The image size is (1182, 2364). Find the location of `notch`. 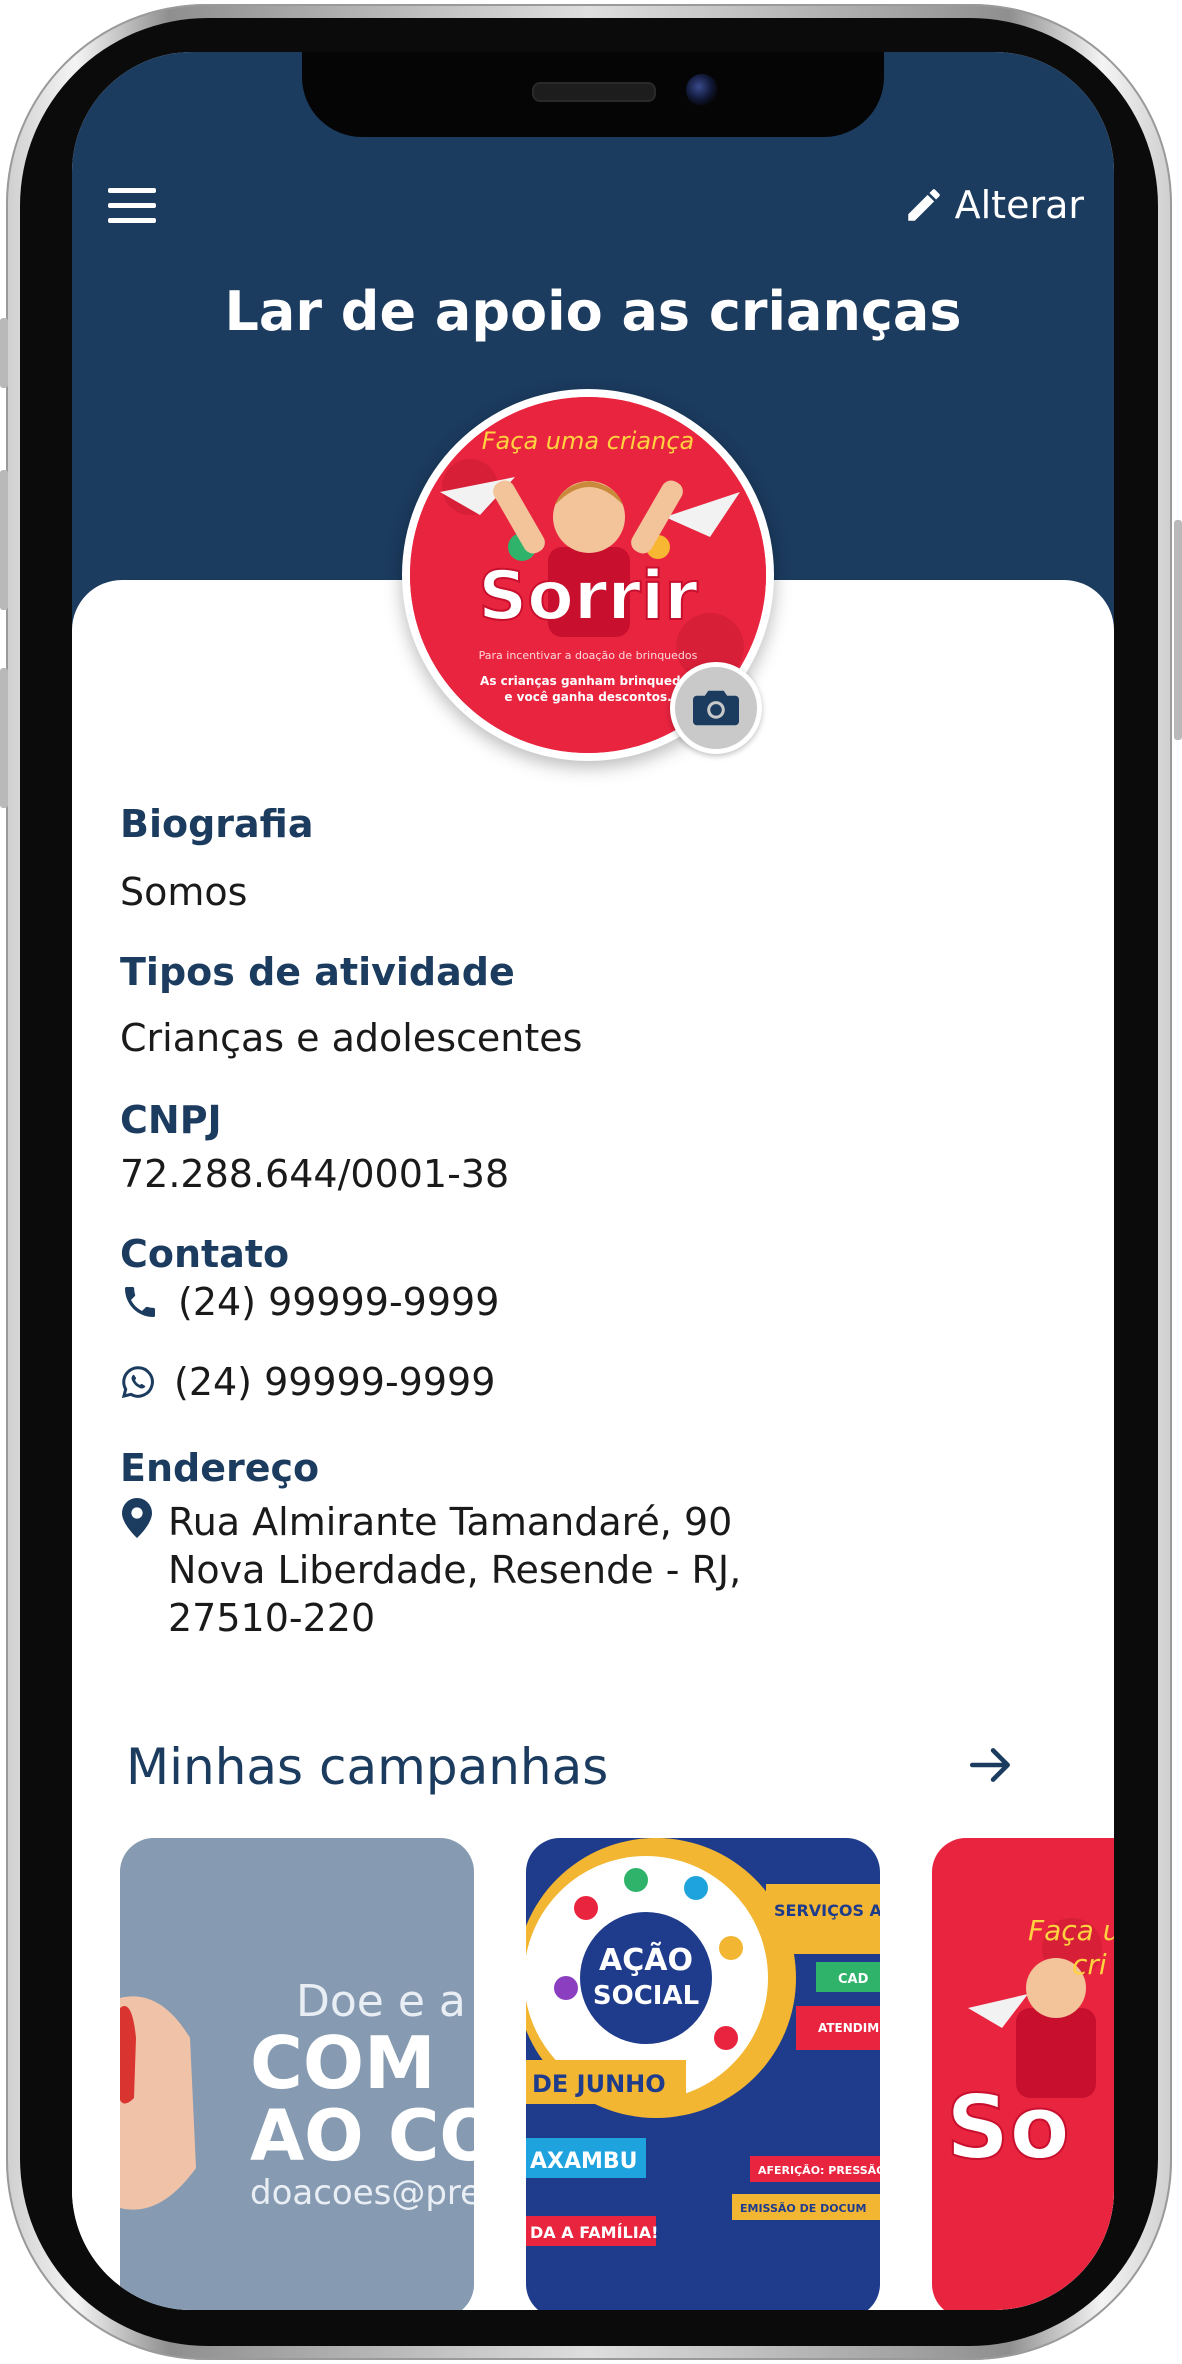

notch is located at coordinates (593, 94).